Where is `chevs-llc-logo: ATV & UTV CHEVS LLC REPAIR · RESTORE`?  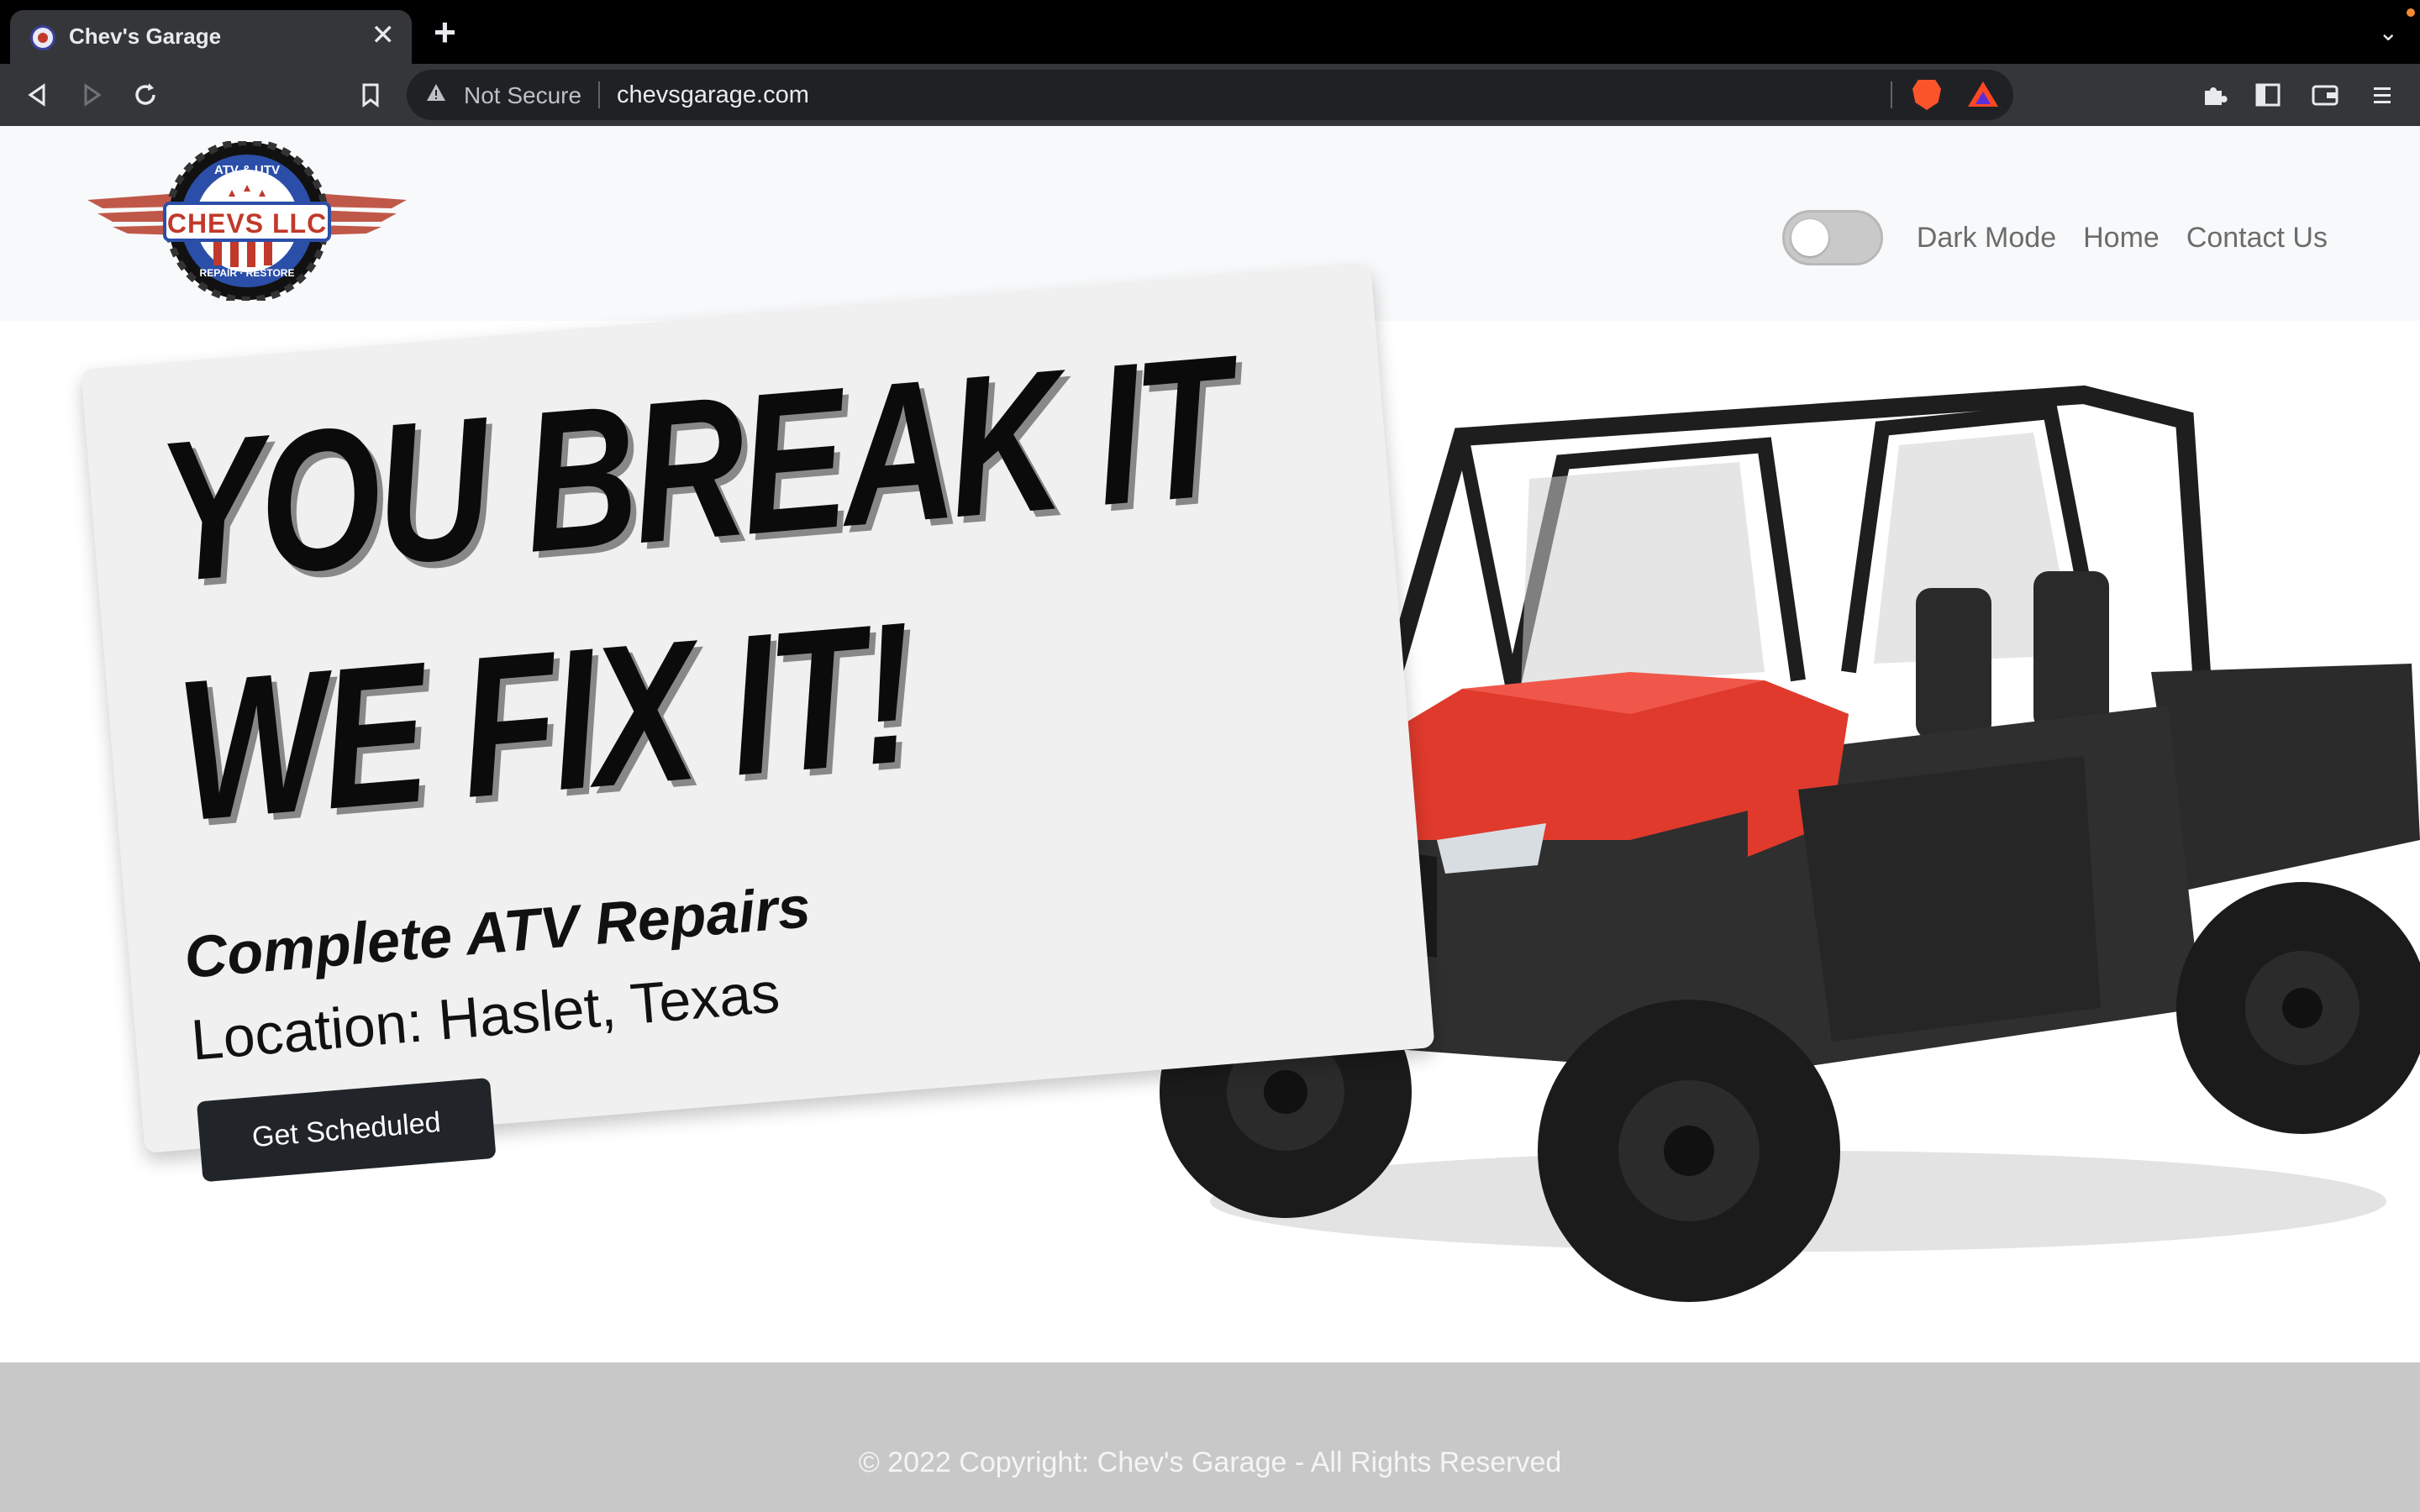 chevs-llc-logo: ATV & UTV CHEVS LLC REPAIR · RESTORE is located at coordinates (247, 221).